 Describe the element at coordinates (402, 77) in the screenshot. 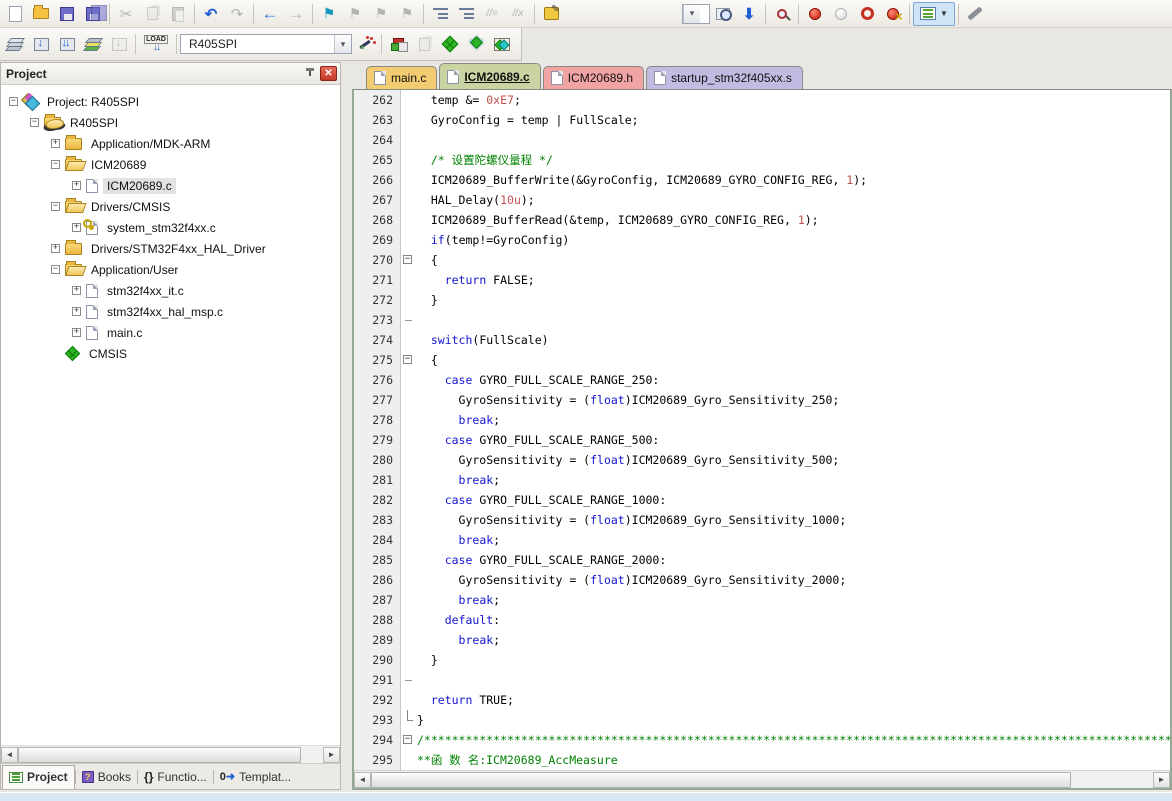

I see `editor-tab-main-c: main.c` at that location.